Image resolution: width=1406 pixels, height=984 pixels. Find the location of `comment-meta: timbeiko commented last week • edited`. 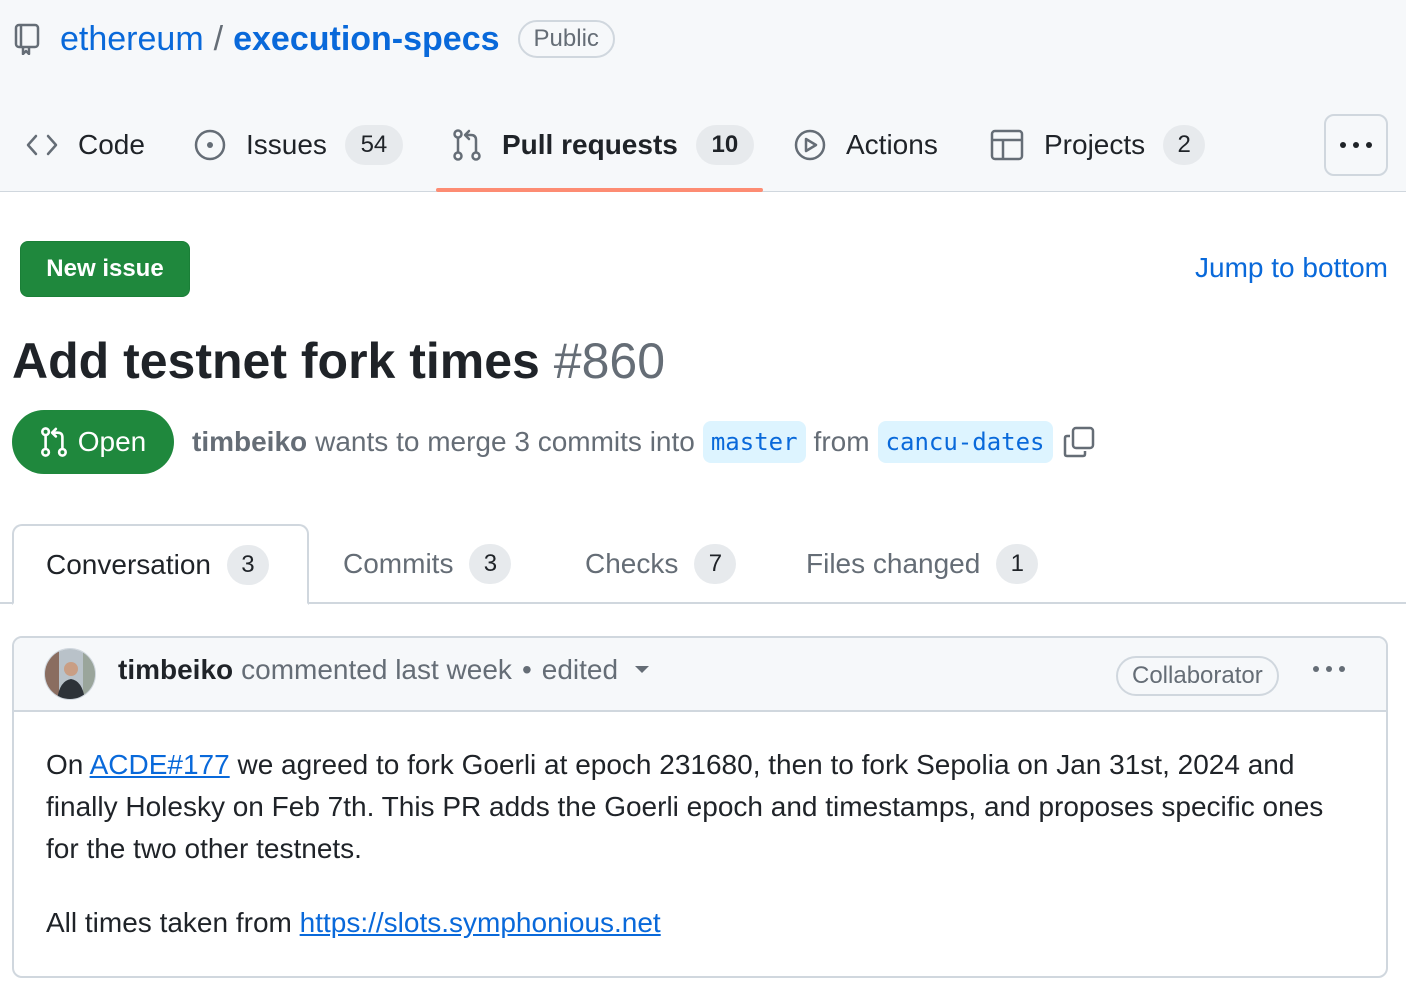

comment-meta: timbeiko commented last week • edited is located at coordinates (384, 670).